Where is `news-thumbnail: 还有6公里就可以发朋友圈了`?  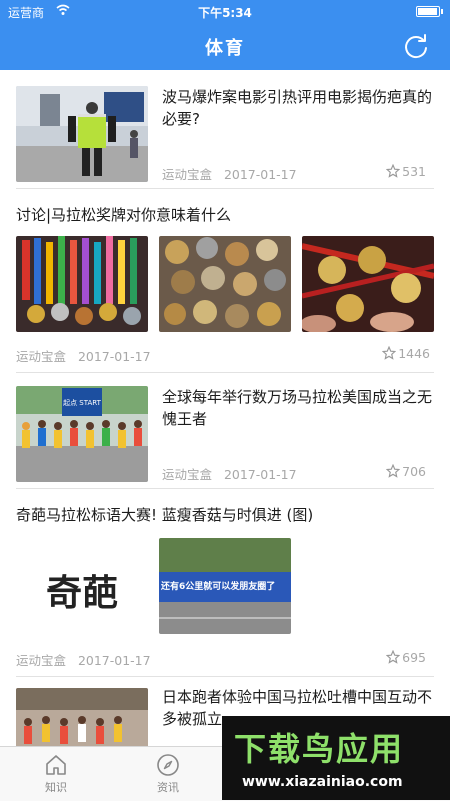
news-thumbnail: 还有6公里就可以发朋友圈了 is located at coordinates (225, 586).